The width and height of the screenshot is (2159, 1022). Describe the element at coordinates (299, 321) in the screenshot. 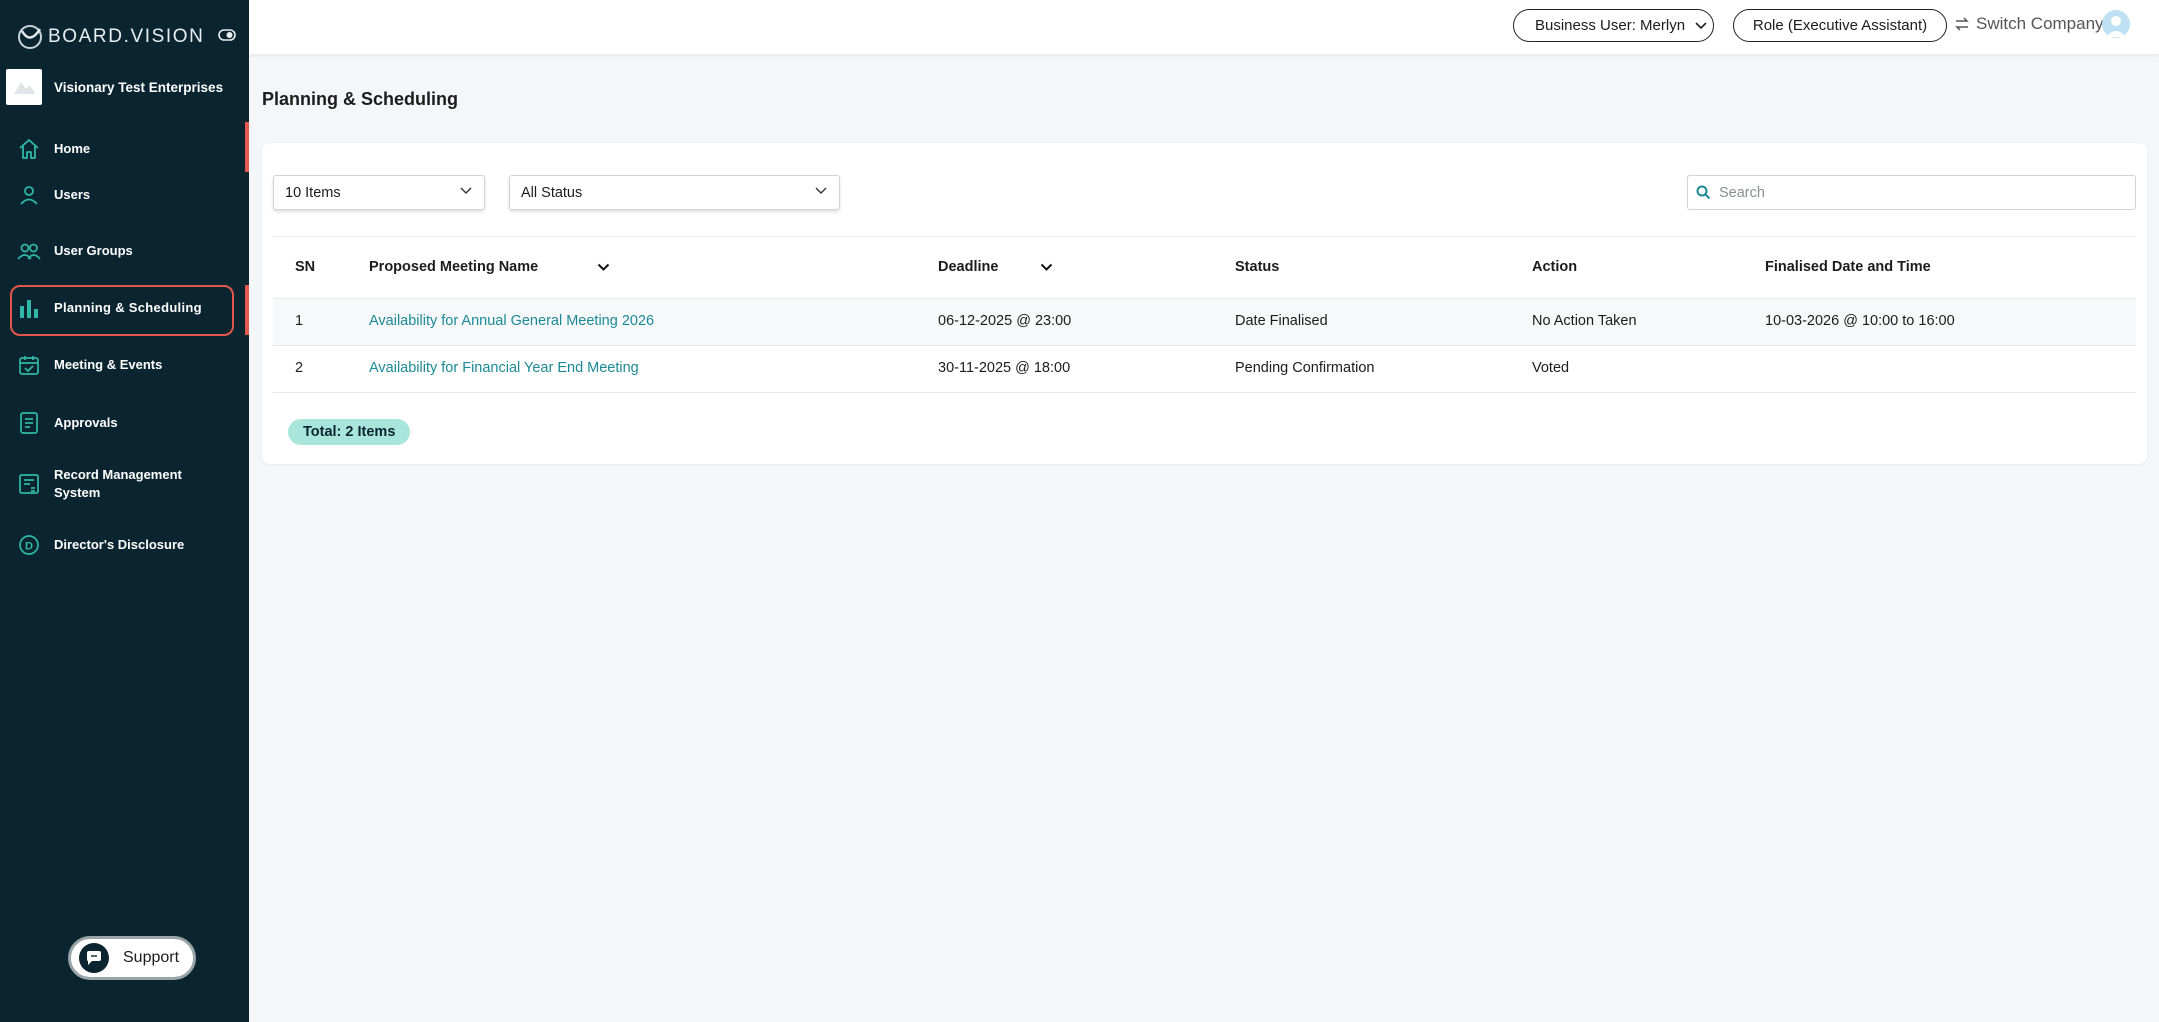

I see `cell-sn: 1` at that location.